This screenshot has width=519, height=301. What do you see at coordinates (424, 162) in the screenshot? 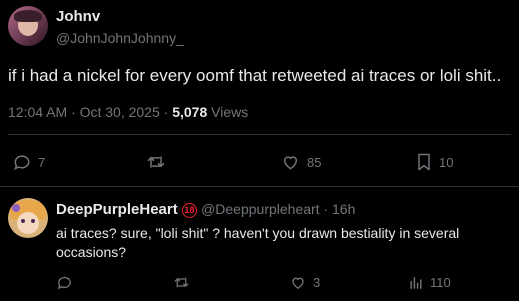
I see `bookmark-icon` at bounding box center [424, 162].